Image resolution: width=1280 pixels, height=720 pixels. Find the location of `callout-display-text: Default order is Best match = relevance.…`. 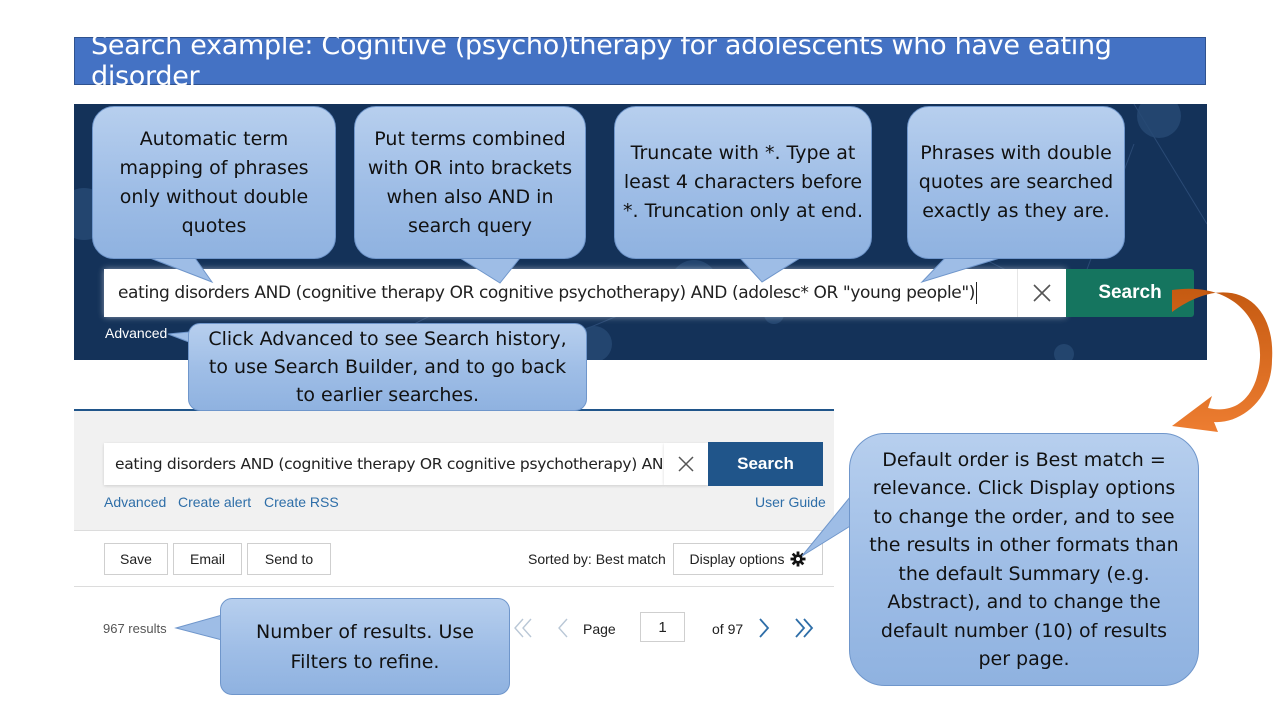

callout-display-text: Default order is Best match = relevance.… is located at coordinates (1024, 559).